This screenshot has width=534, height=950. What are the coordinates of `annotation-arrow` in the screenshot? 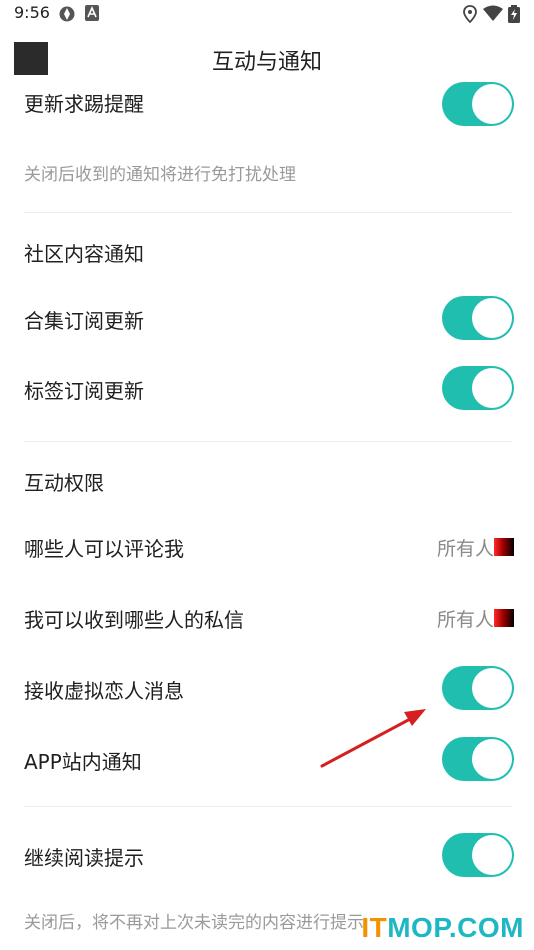 It's located at (373, 738).